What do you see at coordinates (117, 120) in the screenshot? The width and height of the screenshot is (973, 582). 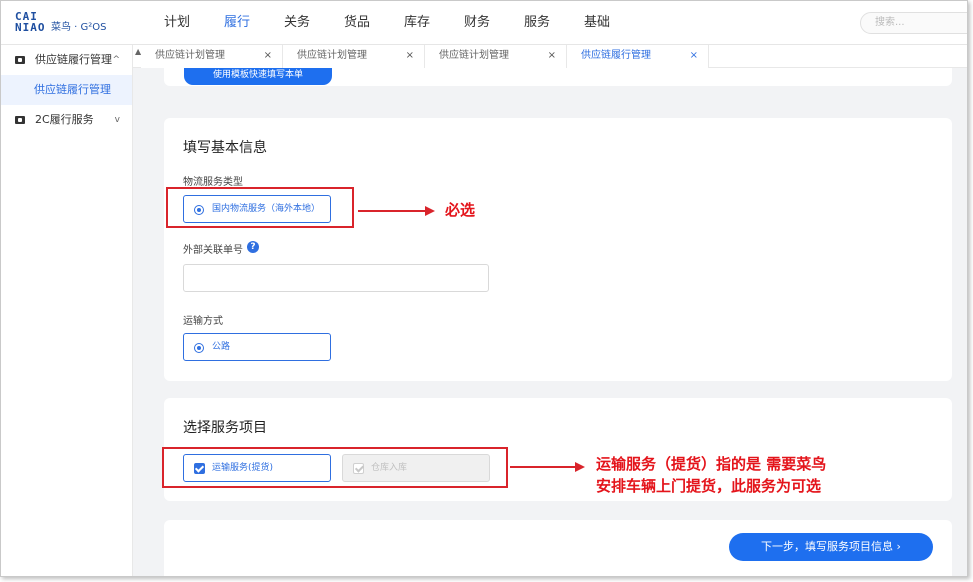 I see `chevron-down-icon: v` at bounding box center [117, 120].